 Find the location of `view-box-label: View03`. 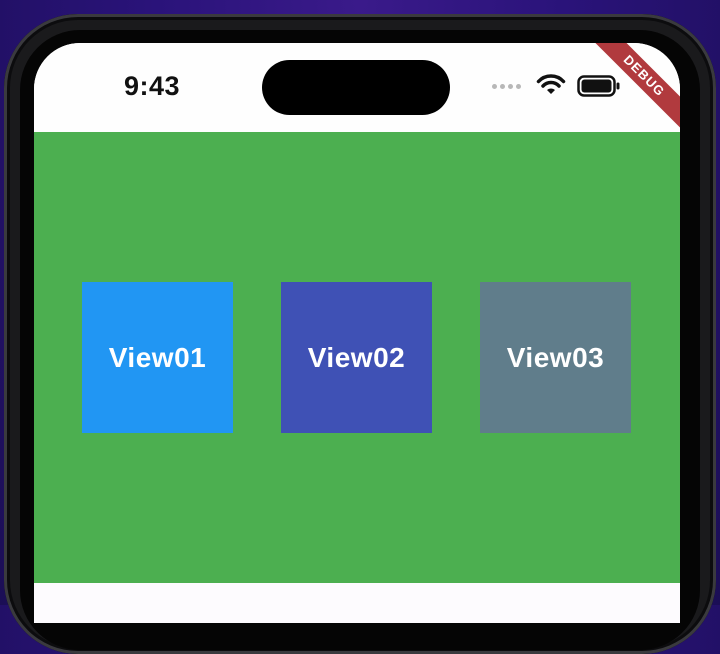

view-box-label: View03 is located at coordinates (555, 357).